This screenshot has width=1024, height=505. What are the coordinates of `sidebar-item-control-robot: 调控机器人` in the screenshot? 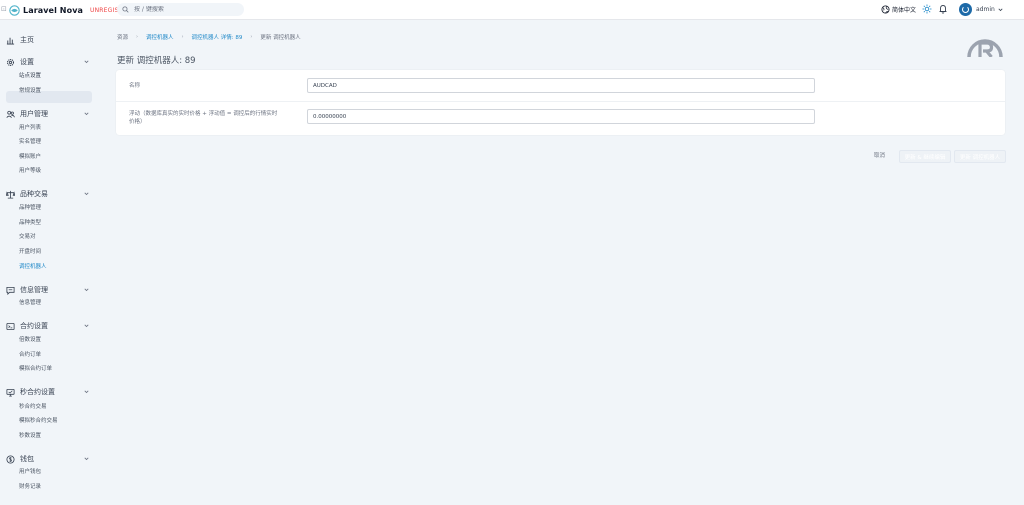 It's located at (33, 267).